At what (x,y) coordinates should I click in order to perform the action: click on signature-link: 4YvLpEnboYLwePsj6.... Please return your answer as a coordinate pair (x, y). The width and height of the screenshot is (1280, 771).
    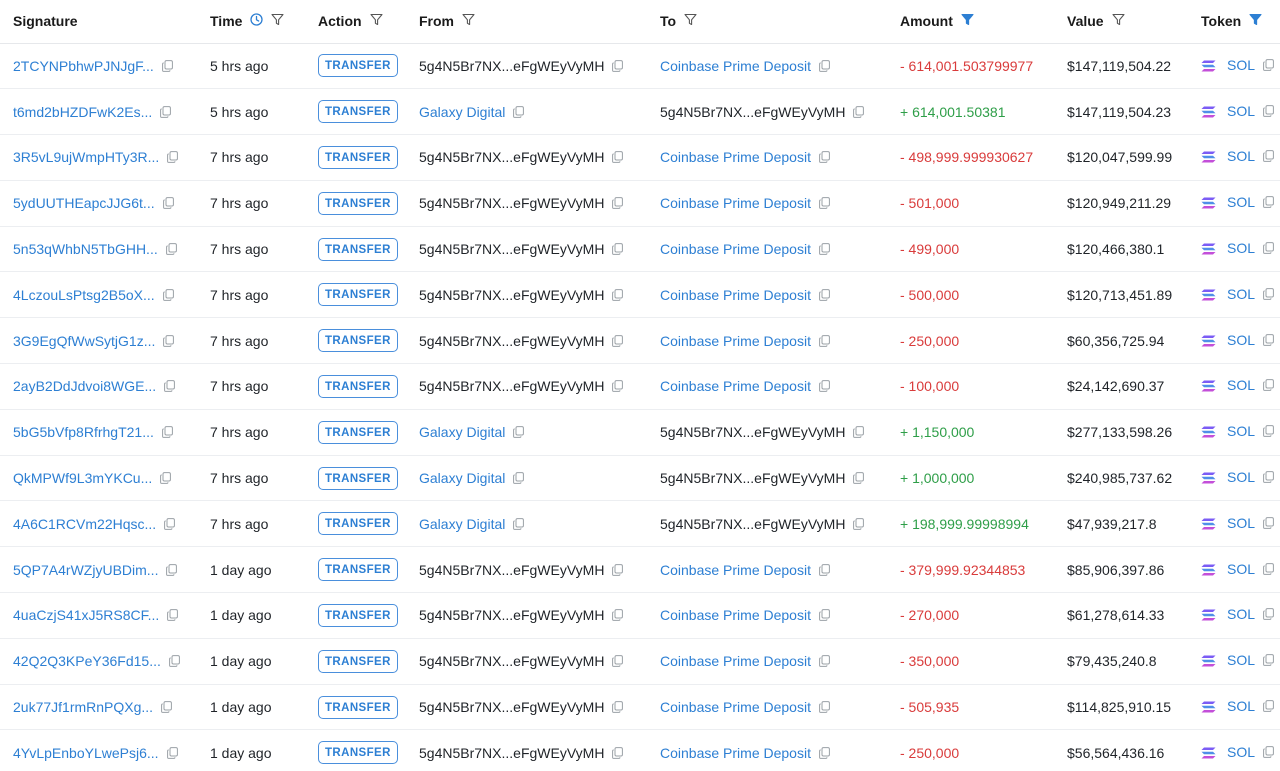
    Looking at the image, I should click on (86, 753).